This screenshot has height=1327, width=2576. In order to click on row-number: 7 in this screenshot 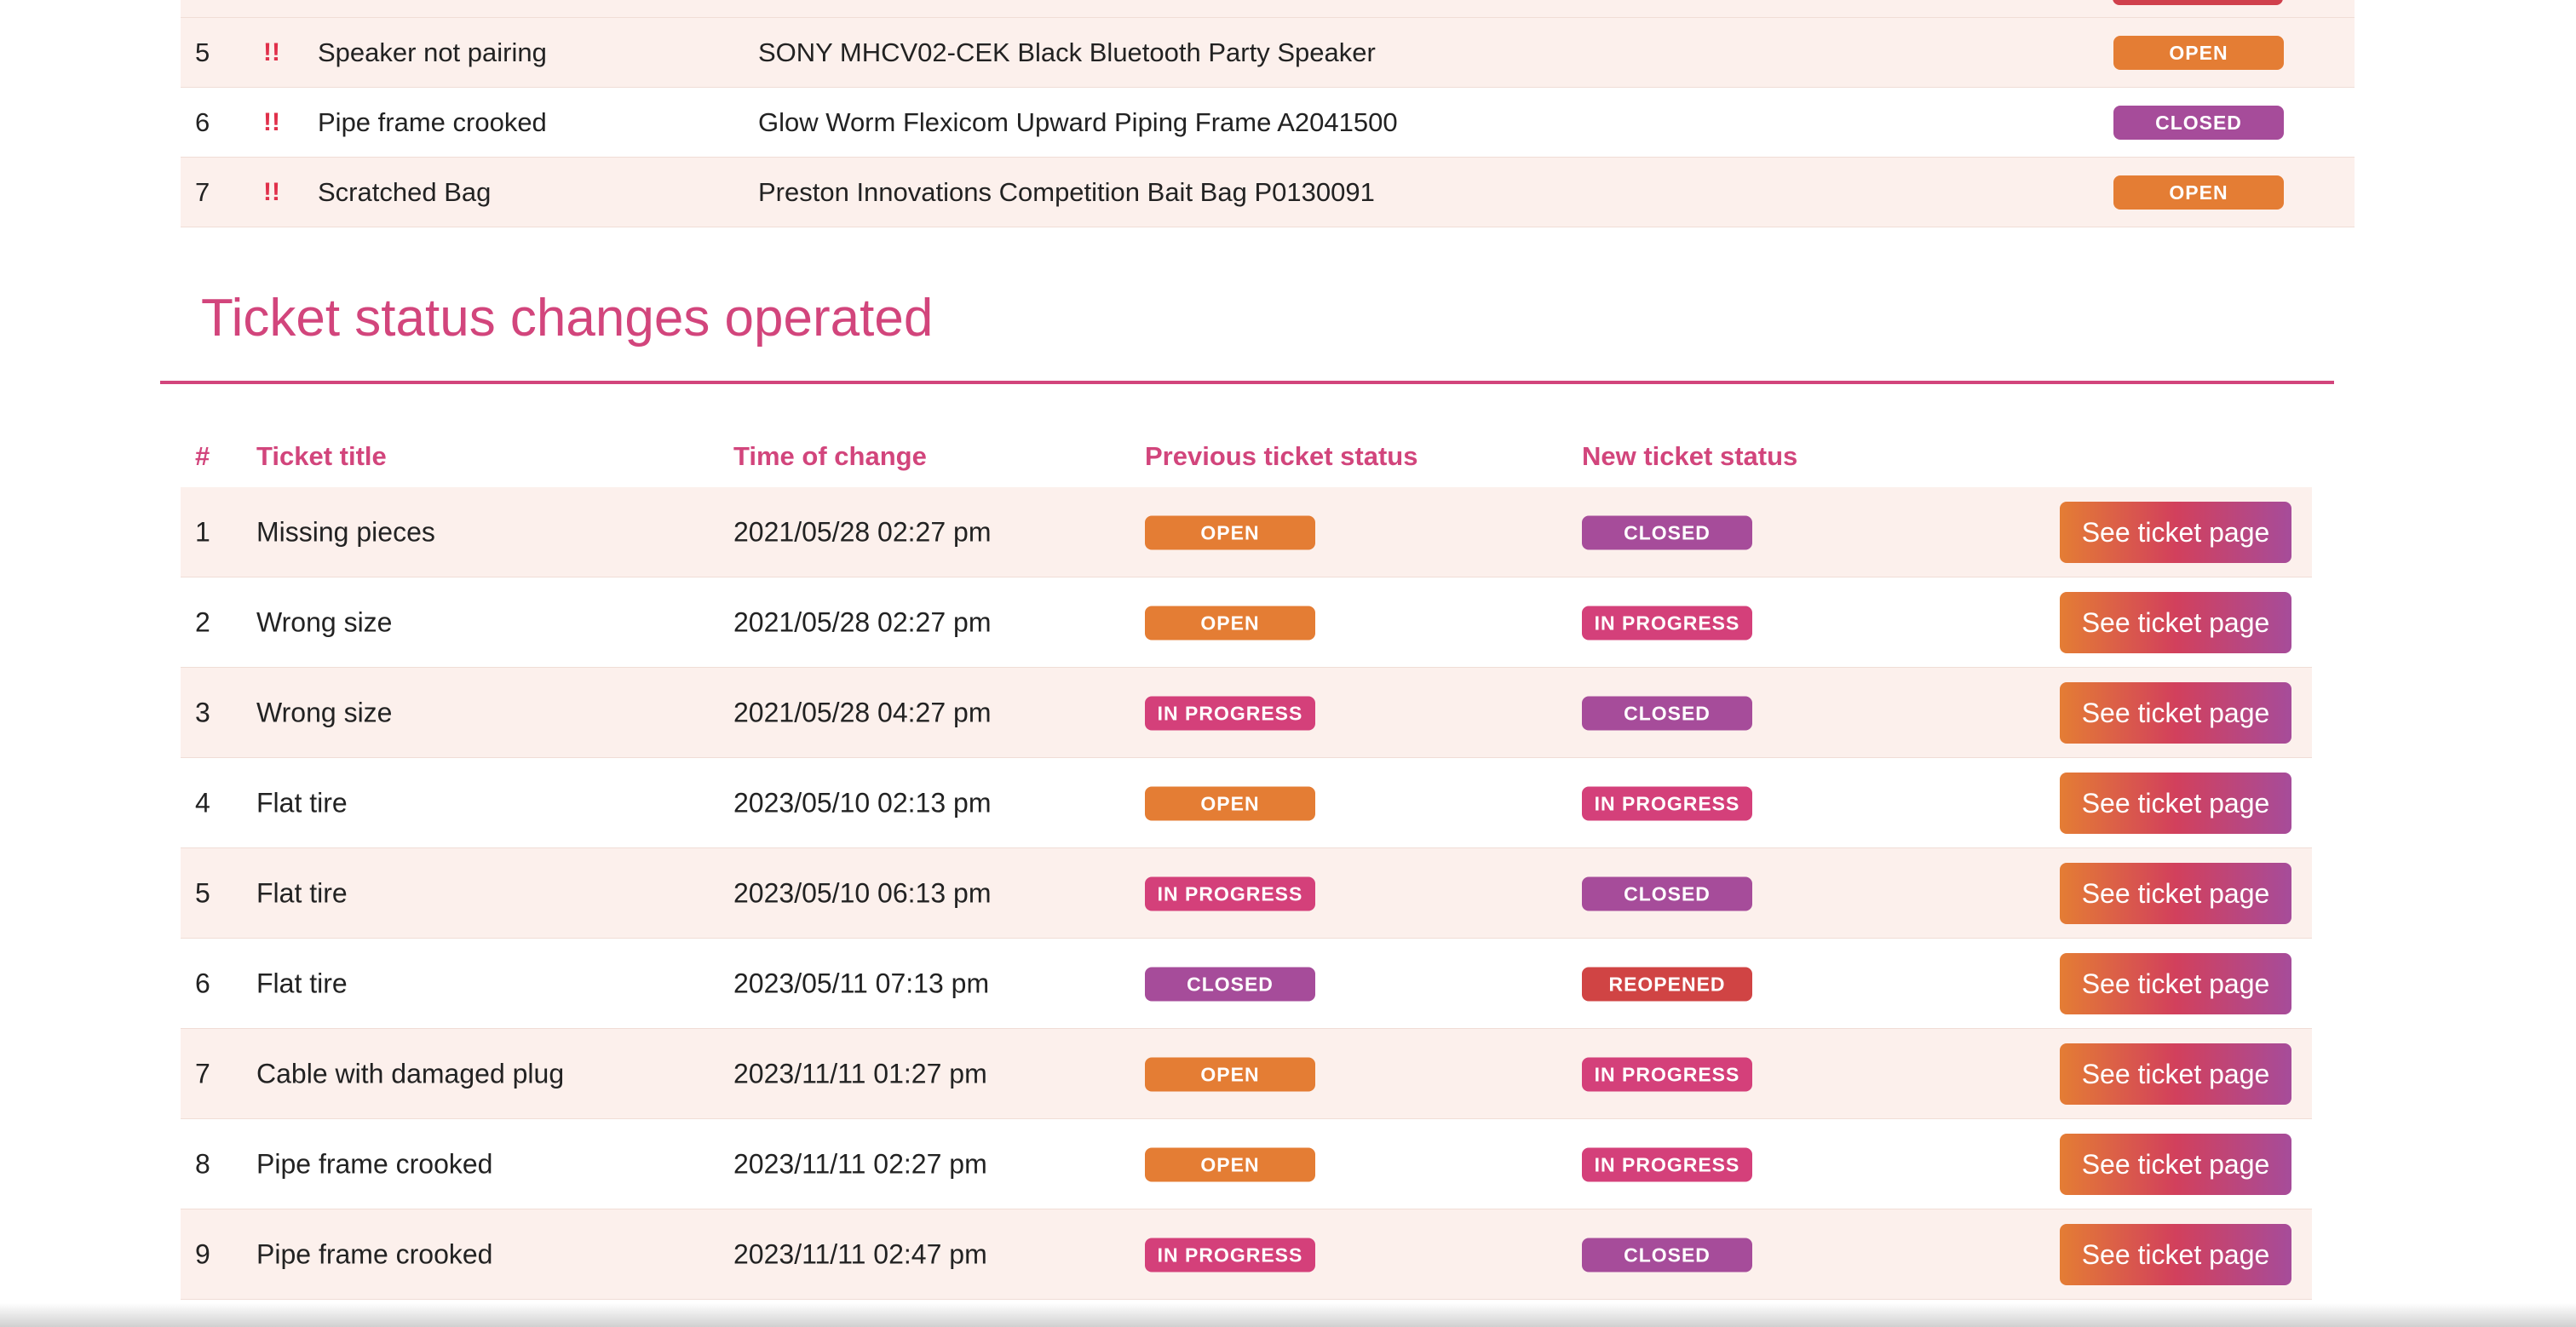, I will do `click(203, 1073)`.